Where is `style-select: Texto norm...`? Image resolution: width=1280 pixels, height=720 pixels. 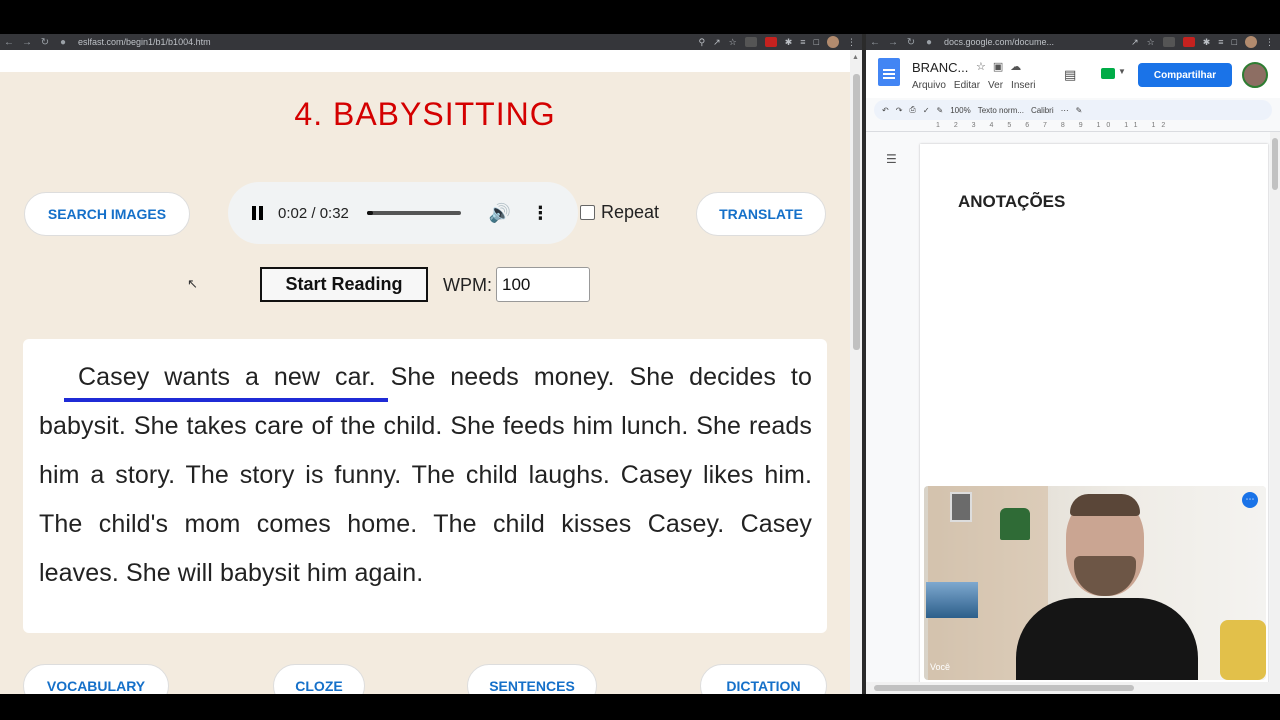 style-select: Texto norm... is located at coordinates (1001, 110).